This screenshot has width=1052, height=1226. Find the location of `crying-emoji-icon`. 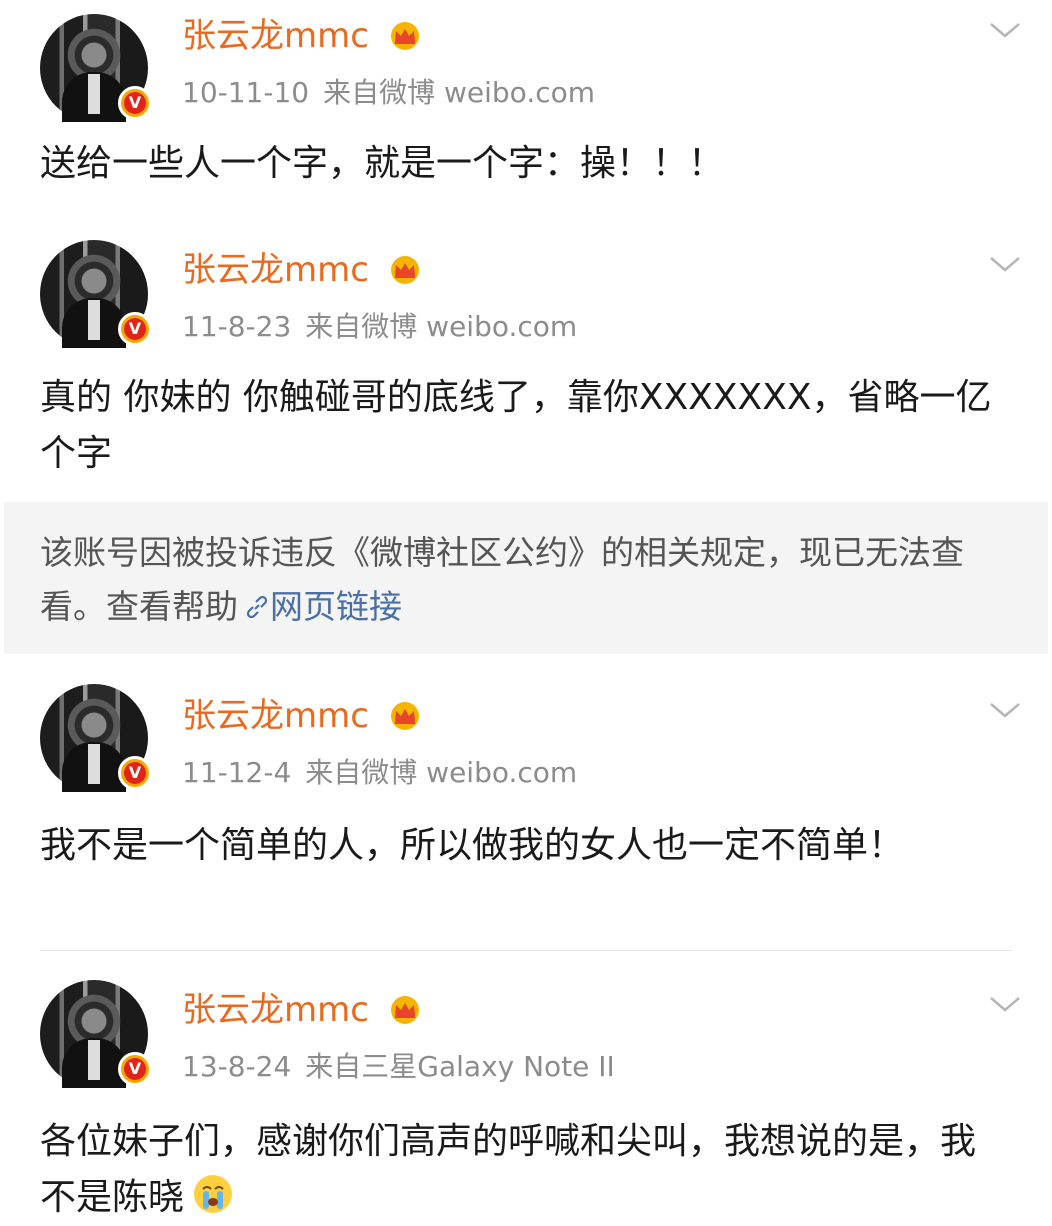

crying-emoji-icon is located at coordinates (213, 1194).